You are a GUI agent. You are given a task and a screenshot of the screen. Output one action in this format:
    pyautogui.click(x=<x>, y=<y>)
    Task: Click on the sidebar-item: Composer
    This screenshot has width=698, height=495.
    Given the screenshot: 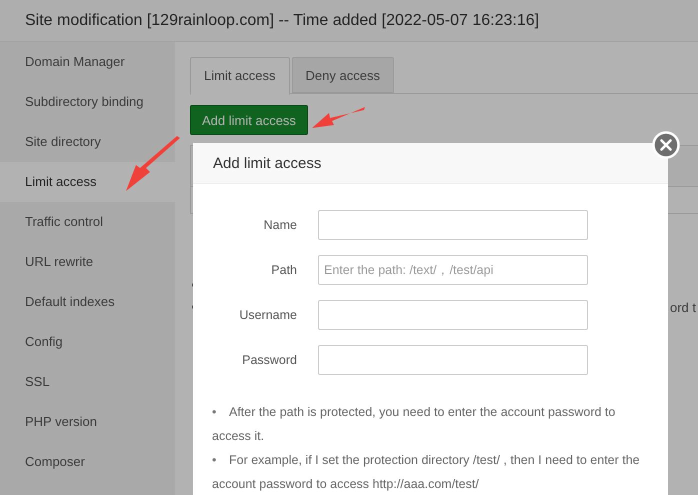 What is the action you would take?
    pyautogui.click(x=87, y=462)
    